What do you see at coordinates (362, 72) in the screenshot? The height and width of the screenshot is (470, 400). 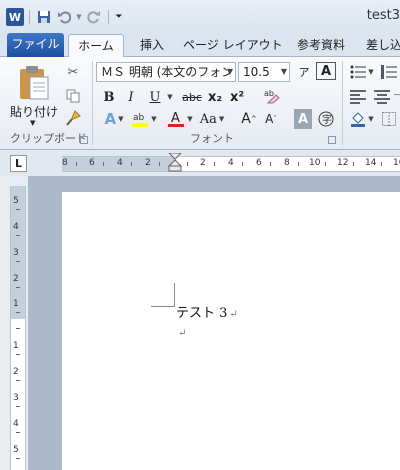 I see `bullets-icon: ▼` at bounding box center [362, 72].